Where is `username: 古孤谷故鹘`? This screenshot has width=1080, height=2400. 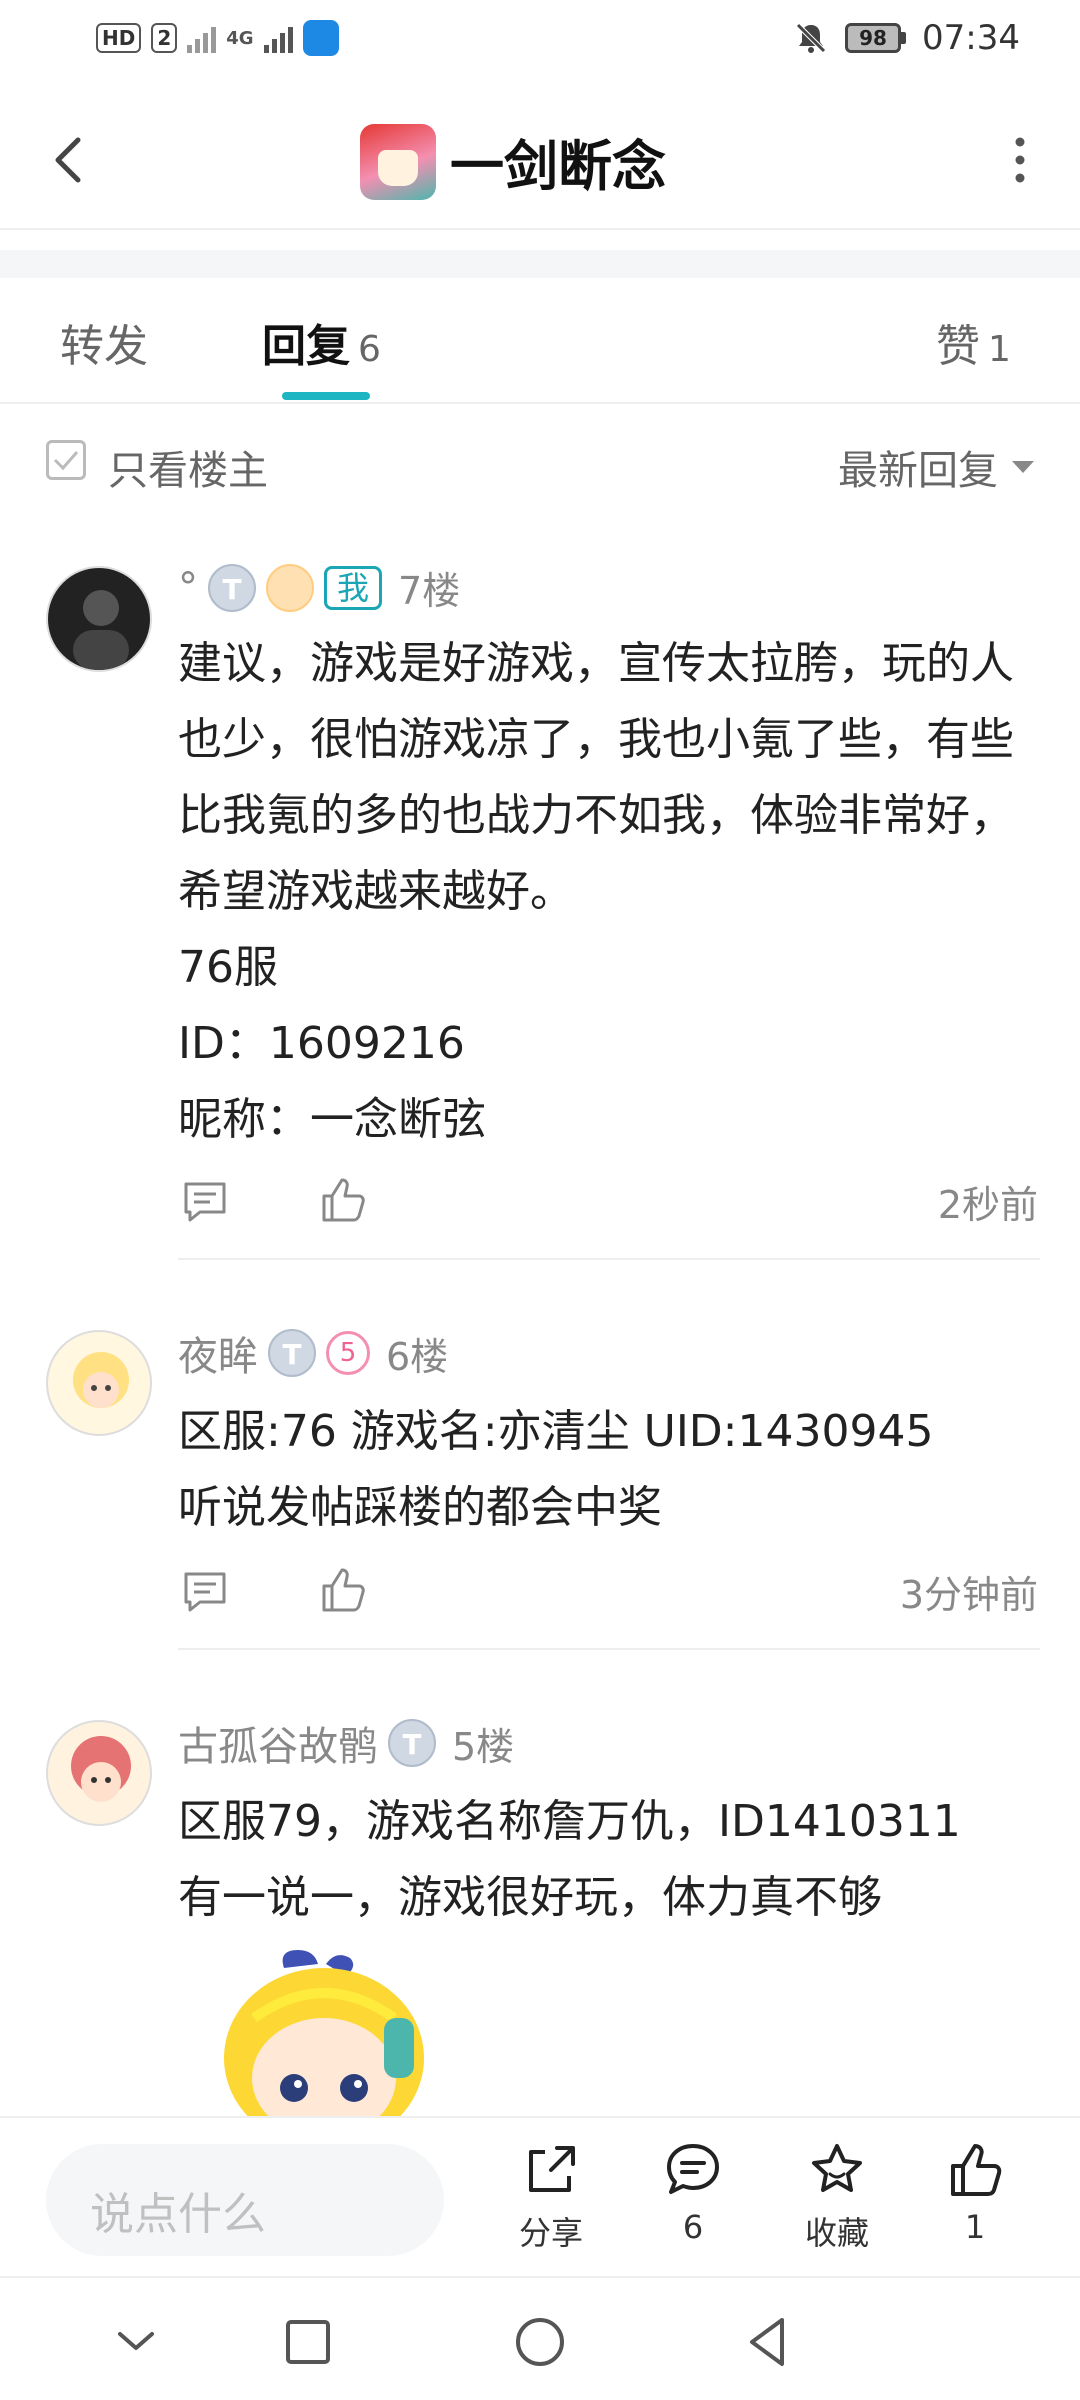
username: 古孤谷故鹘 is located at coordinates (278, 1743).